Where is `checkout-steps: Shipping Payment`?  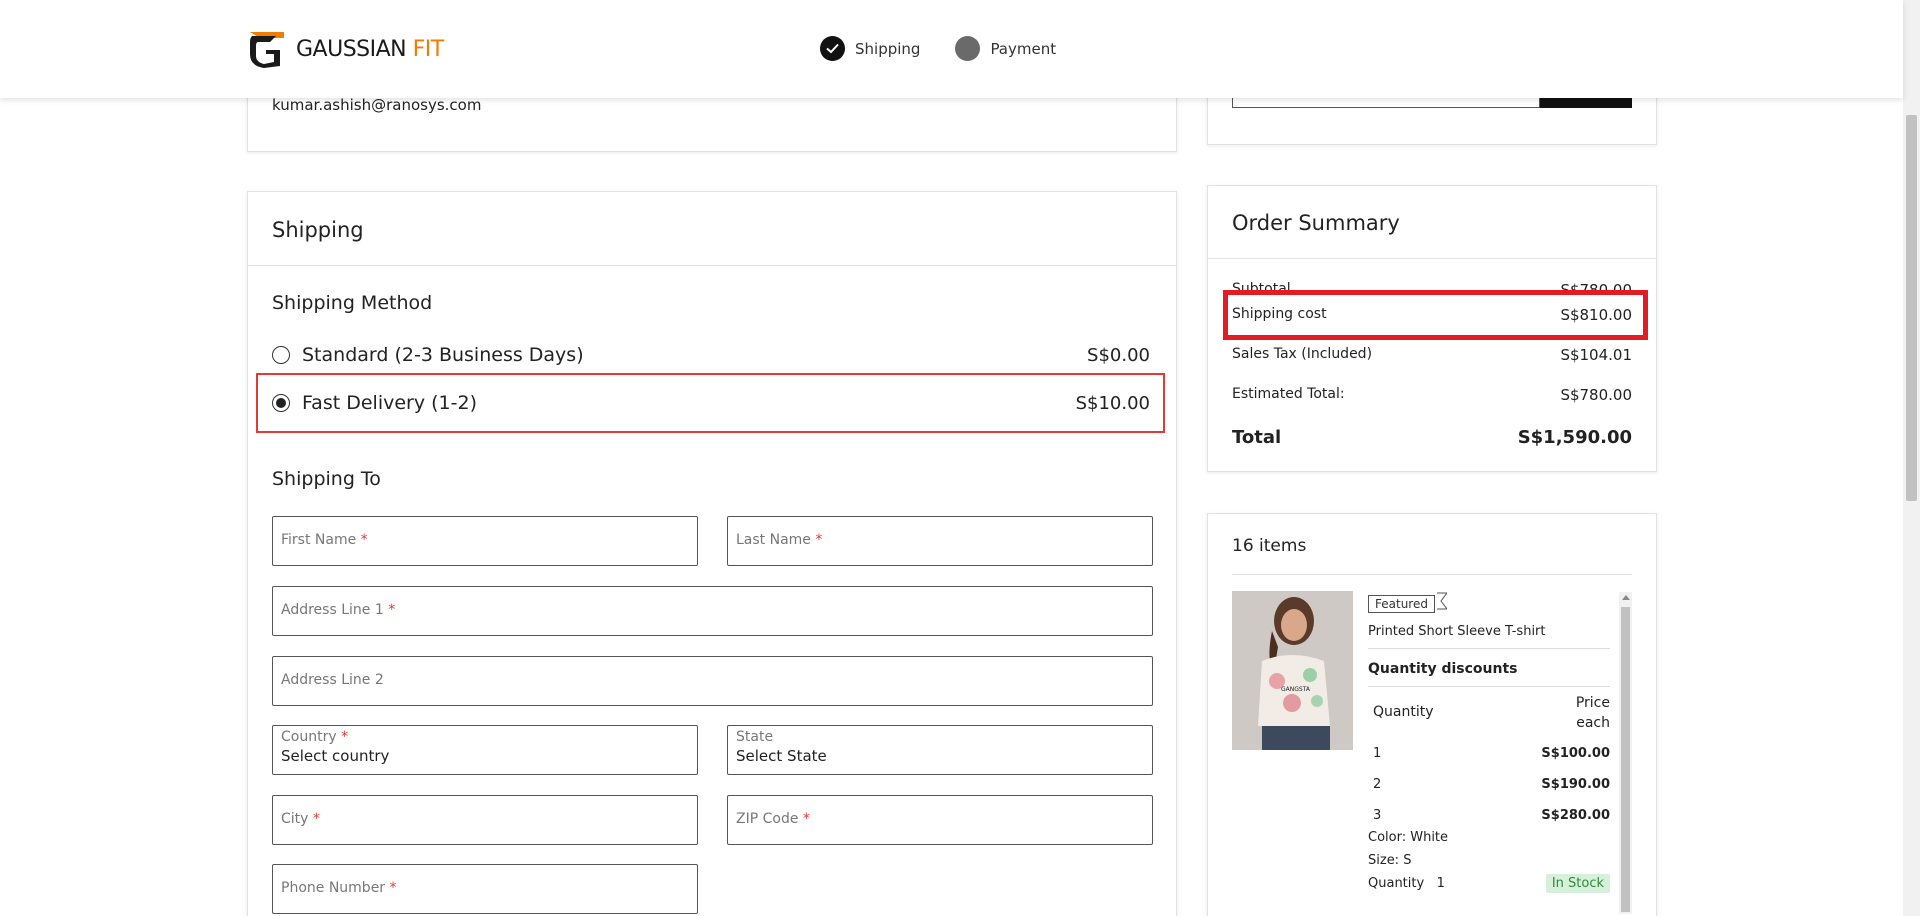 checkout-steps: Shipping Payment is located at coordinates (955, 48).